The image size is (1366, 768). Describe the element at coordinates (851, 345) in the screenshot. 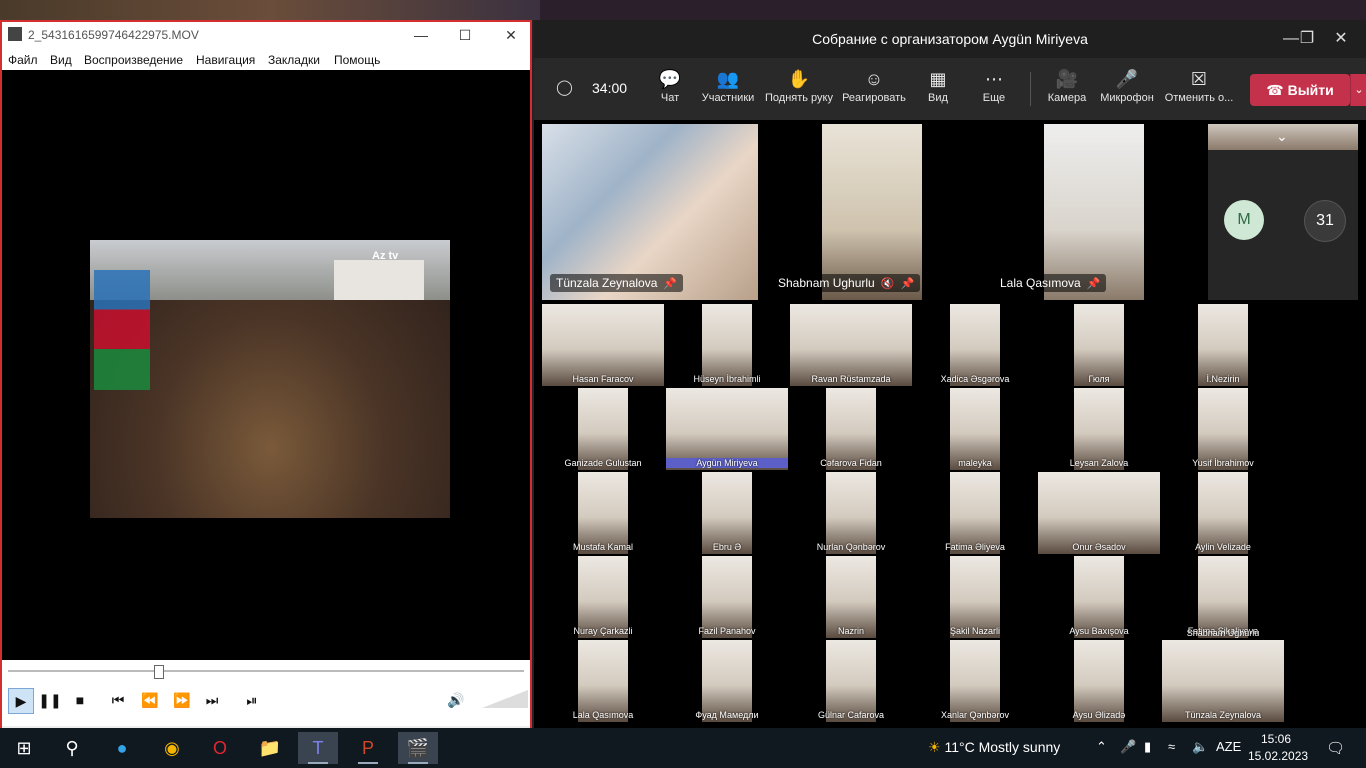

I see `gallery-tile: Ravan Rüstamzada` at that location.